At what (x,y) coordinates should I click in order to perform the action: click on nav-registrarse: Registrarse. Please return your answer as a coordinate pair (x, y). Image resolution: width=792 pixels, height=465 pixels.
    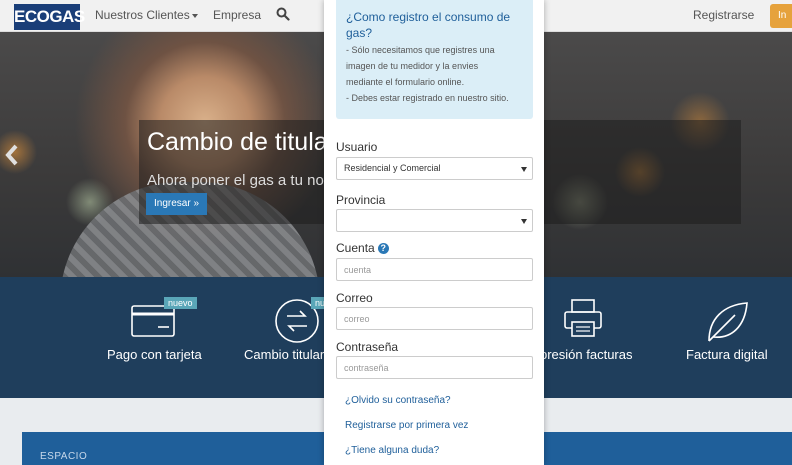
    Looking at the image, I should click on (723, 15).